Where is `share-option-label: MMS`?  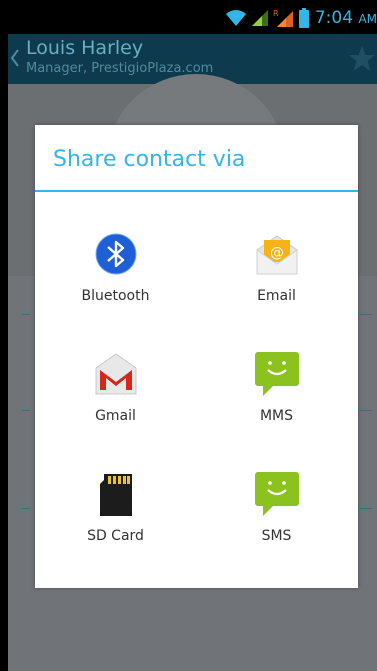
share-option-label: MMS is located at coordinates (276, 416).